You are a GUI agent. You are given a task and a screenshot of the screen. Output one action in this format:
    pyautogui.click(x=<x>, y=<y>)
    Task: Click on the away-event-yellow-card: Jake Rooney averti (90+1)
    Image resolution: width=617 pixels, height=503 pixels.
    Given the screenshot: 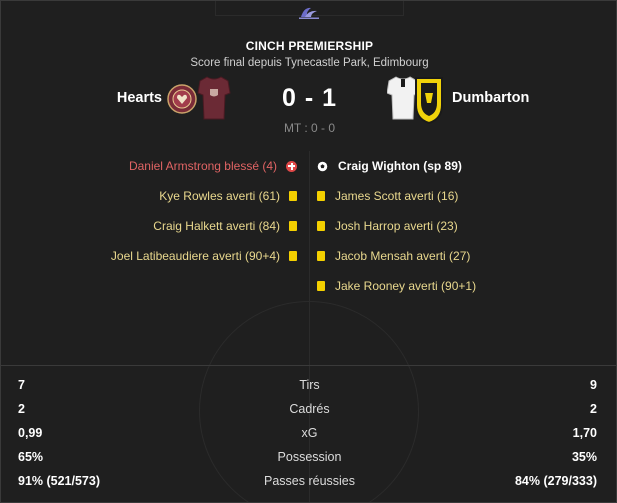 What is the action you would take?
    pyautogui.click(x=396, y=286)
    